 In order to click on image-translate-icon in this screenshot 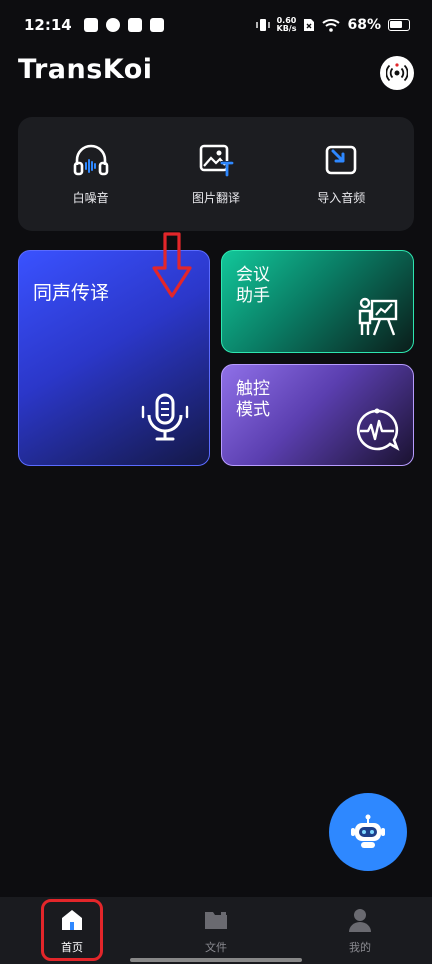, I will do `click(216, 160)`.